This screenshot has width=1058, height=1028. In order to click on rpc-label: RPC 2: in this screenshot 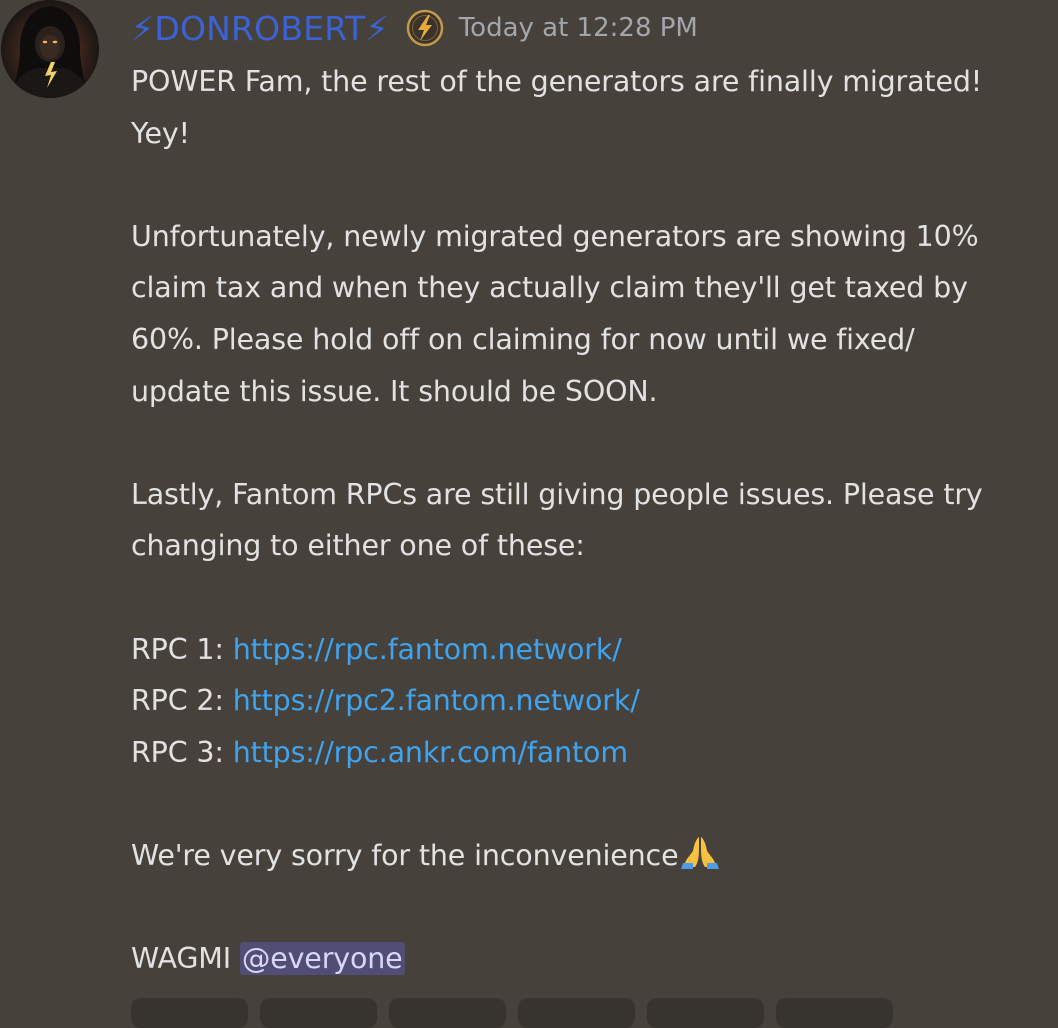, I will do `click(182, 701)`.